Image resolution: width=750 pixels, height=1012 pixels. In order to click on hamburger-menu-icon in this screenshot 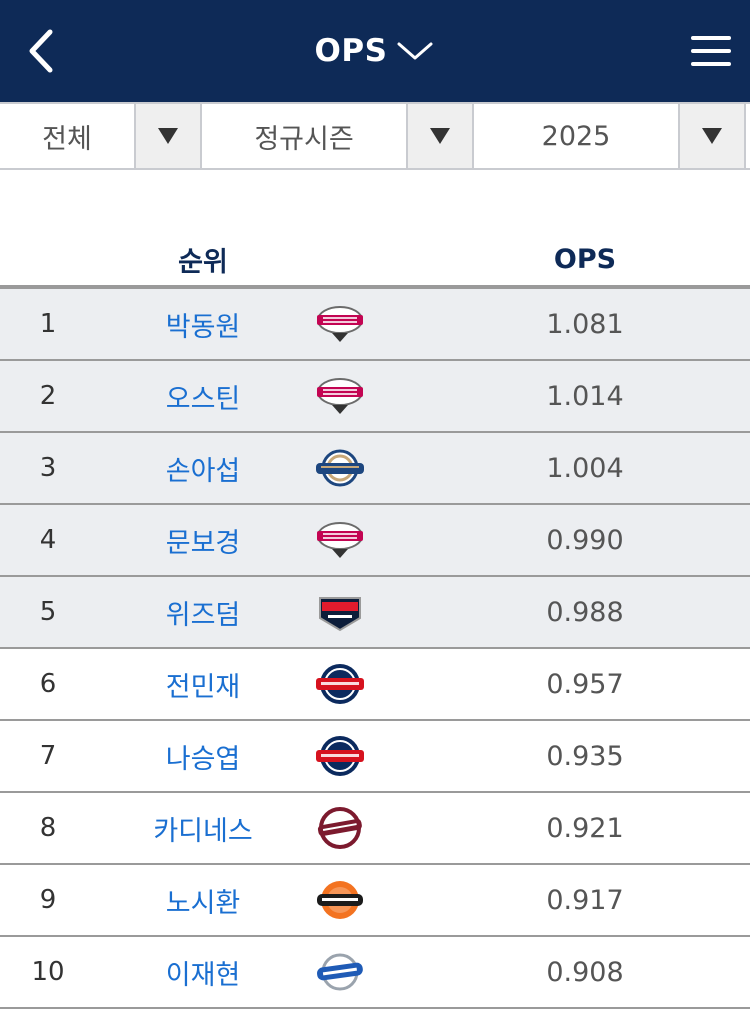, I will do `click(711, 51)`.